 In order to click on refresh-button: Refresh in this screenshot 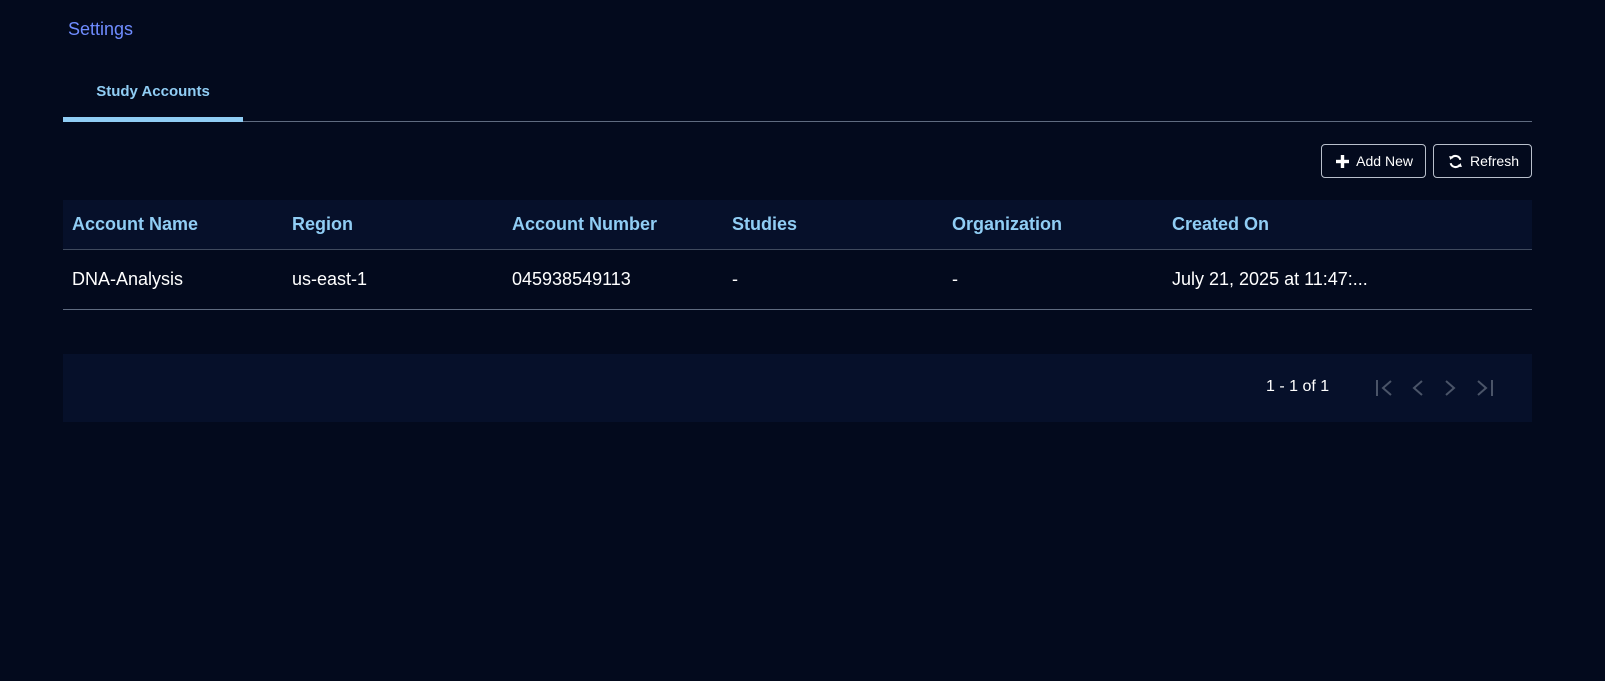, I will do `click(1482, 161)`.